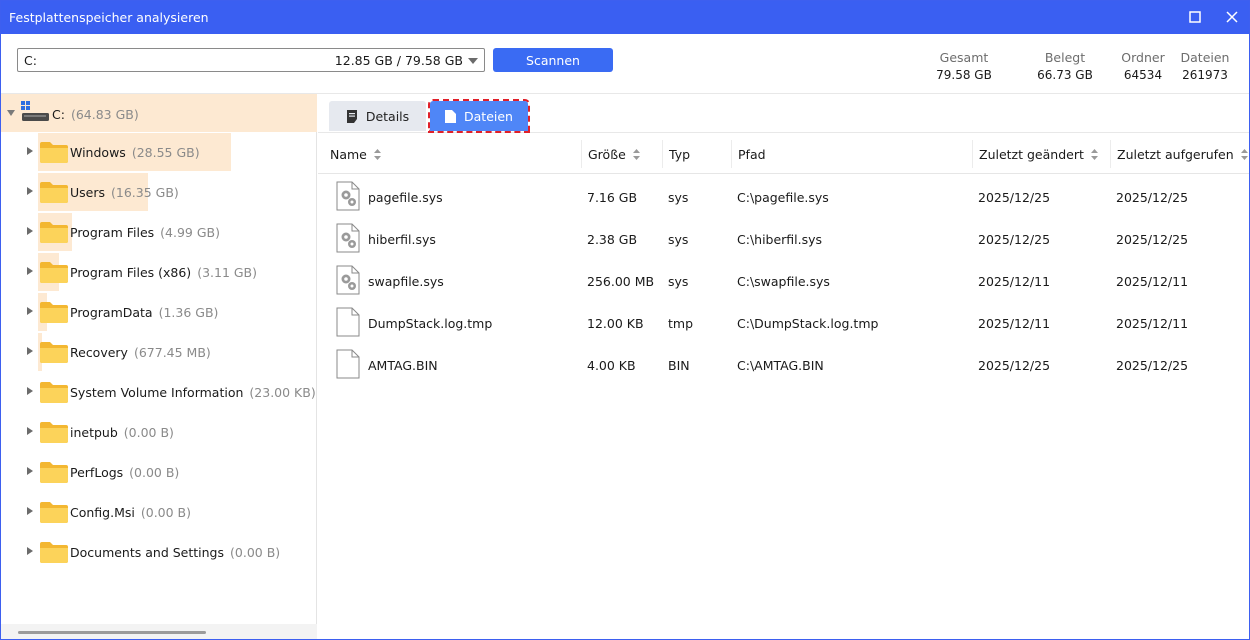 The image size is (1250, 640). What do you see at coordinates (964, 66) in the screenshot?
I see `stat-total: Gesamt 79.58 GB` at bounding box center [964, 66].